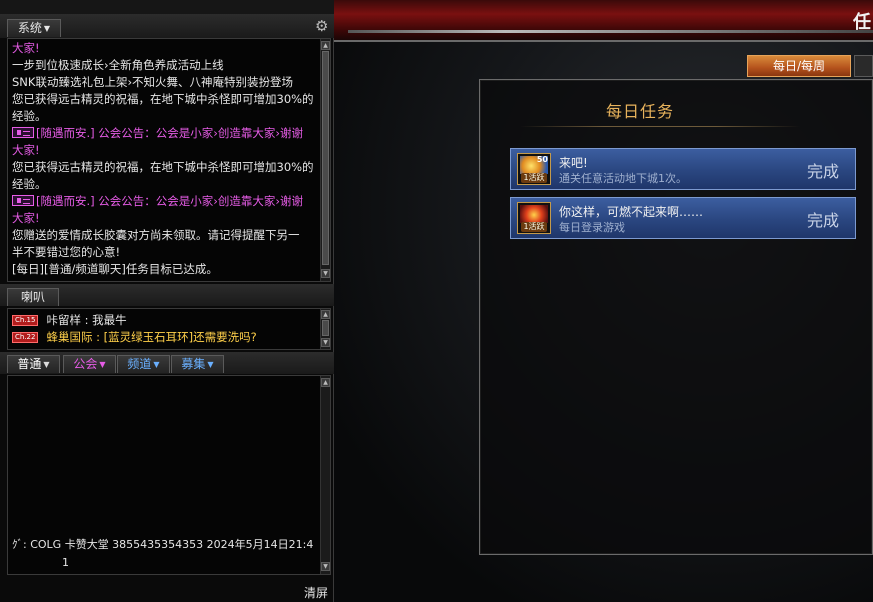  I want to click on quest-name: 来吧!, so click(573, 163).